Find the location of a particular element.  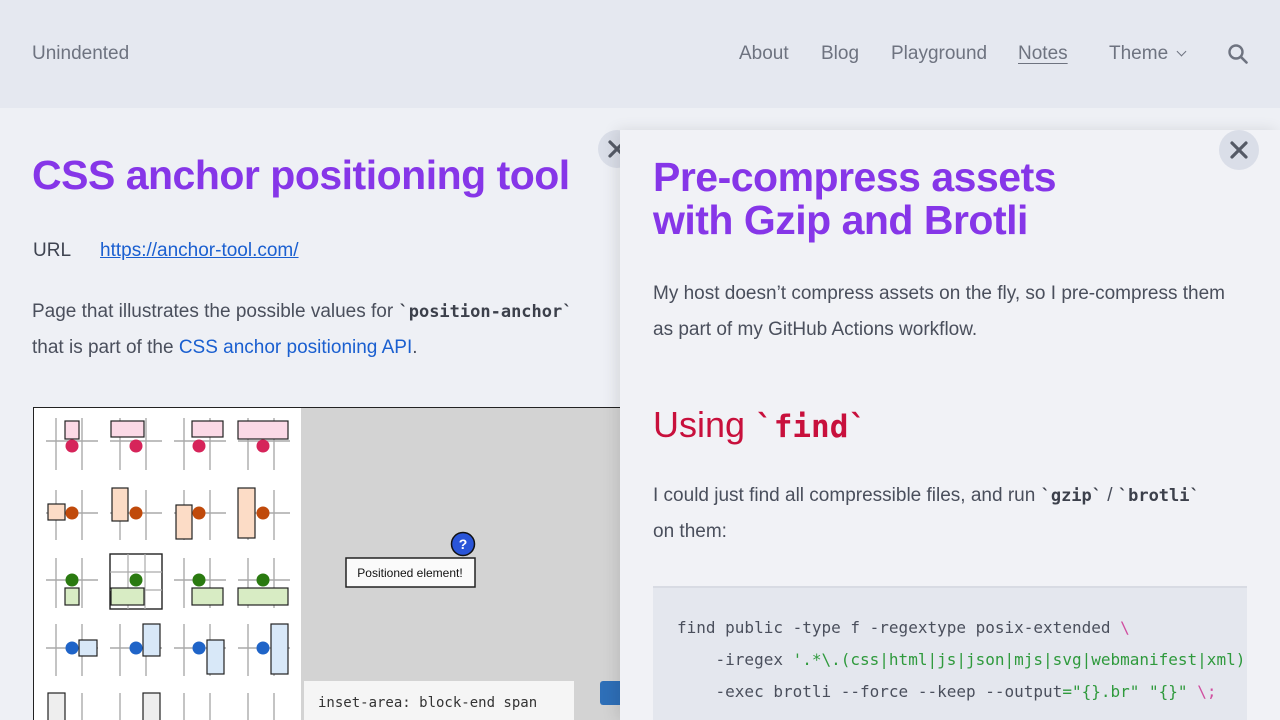

url-label: URL is located at coordinates (52, 250).